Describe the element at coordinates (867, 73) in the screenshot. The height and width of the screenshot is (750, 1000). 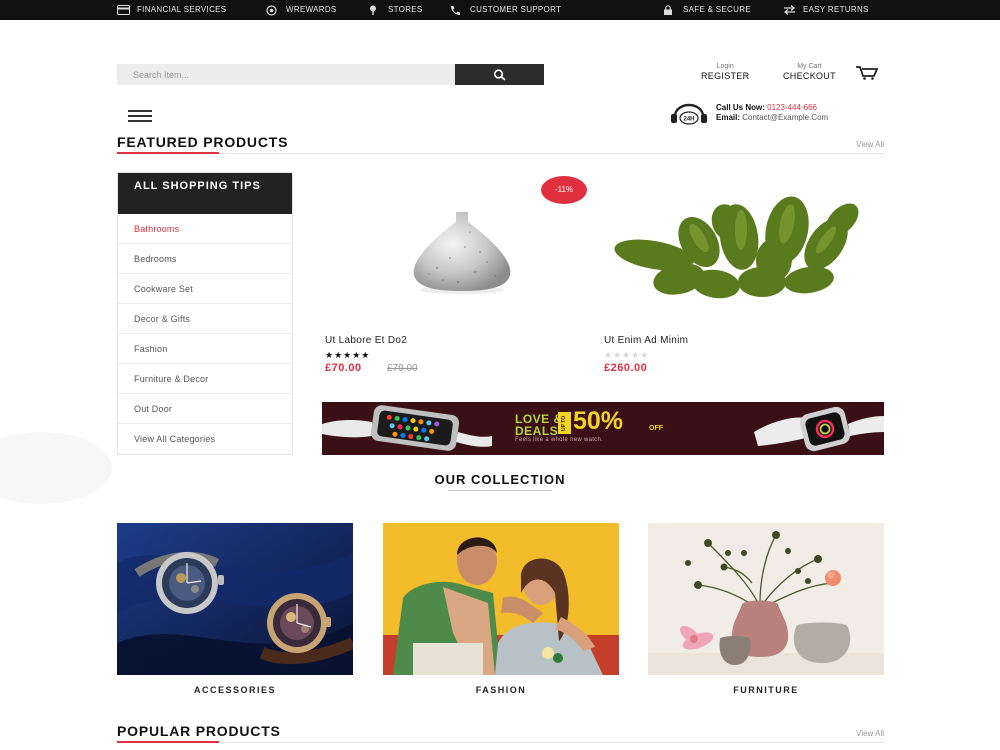
I see `cart-icon` at that location.